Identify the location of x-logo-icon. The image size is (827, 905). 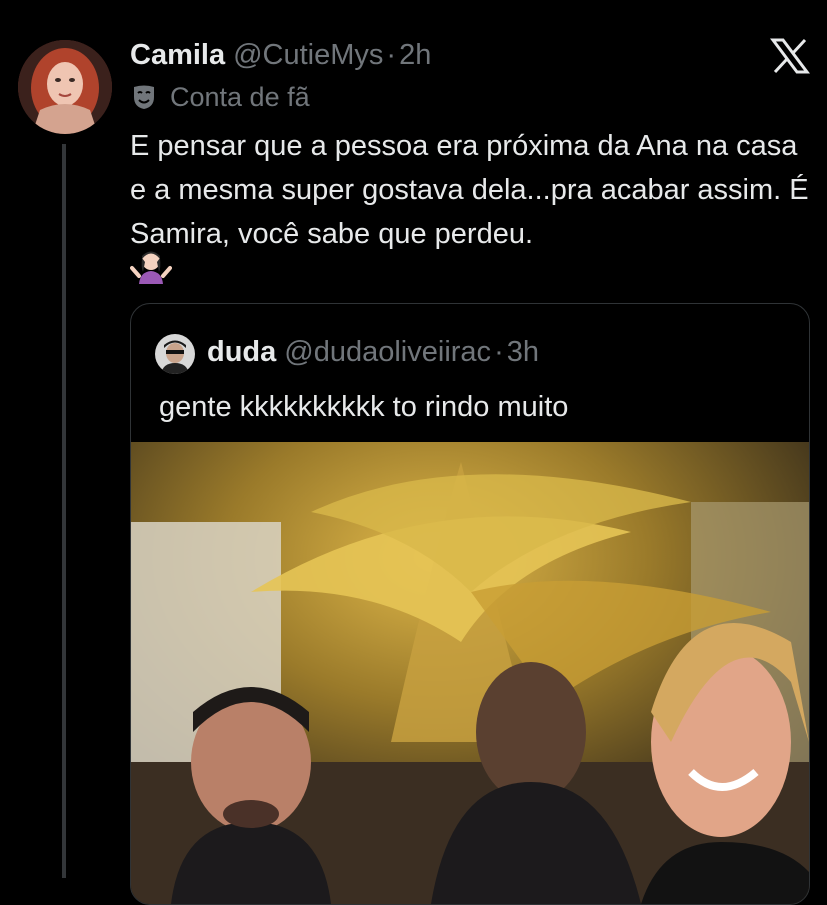
(790, 56).